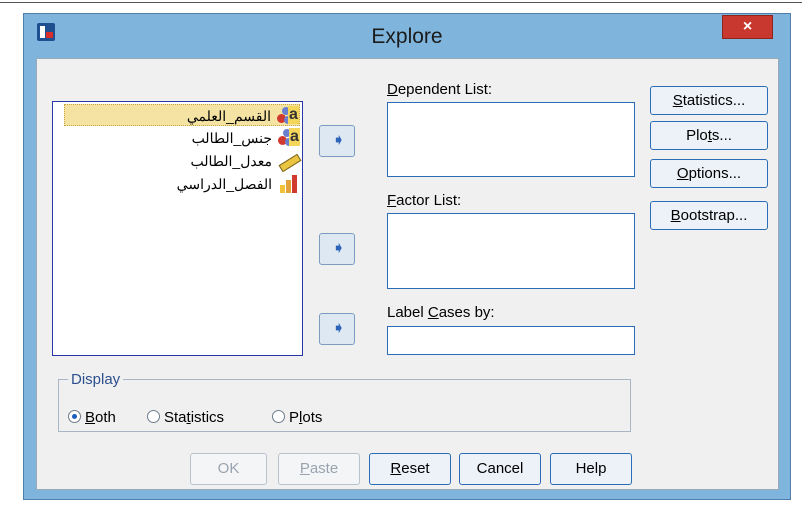 This screenshot has width=802, height=516. Describe the element at coordinates (224, 184) in the screenshot. I see `variable-label: الفصل_الدراسي` at that location.